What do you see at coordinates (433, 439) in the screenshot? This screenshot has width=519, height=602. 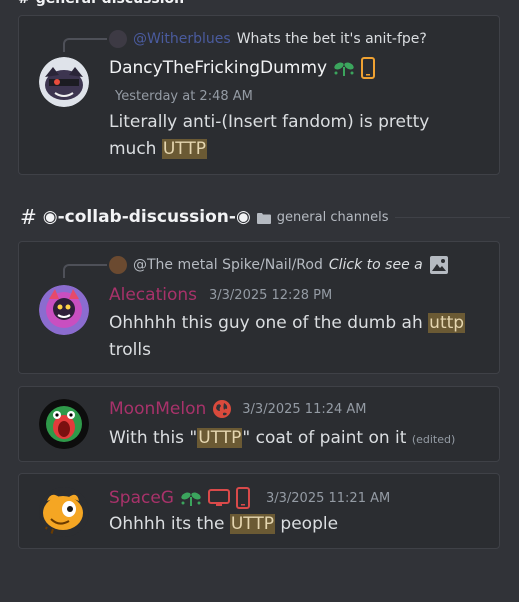 I see `edited-label: (edited)` at bounding box center [433, 439].